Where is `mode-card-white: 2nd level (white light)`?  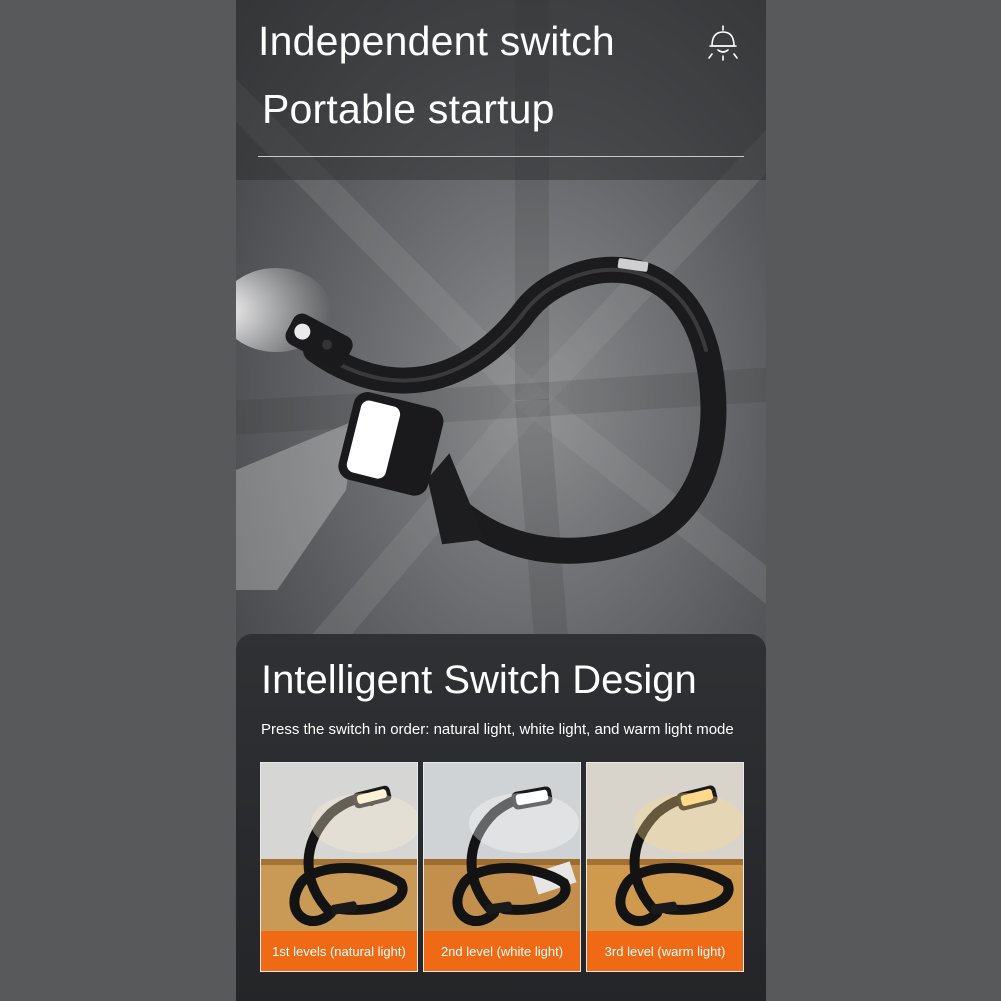 mode-card-white: 2nd level (white light) is located at coordinates (502, 867).